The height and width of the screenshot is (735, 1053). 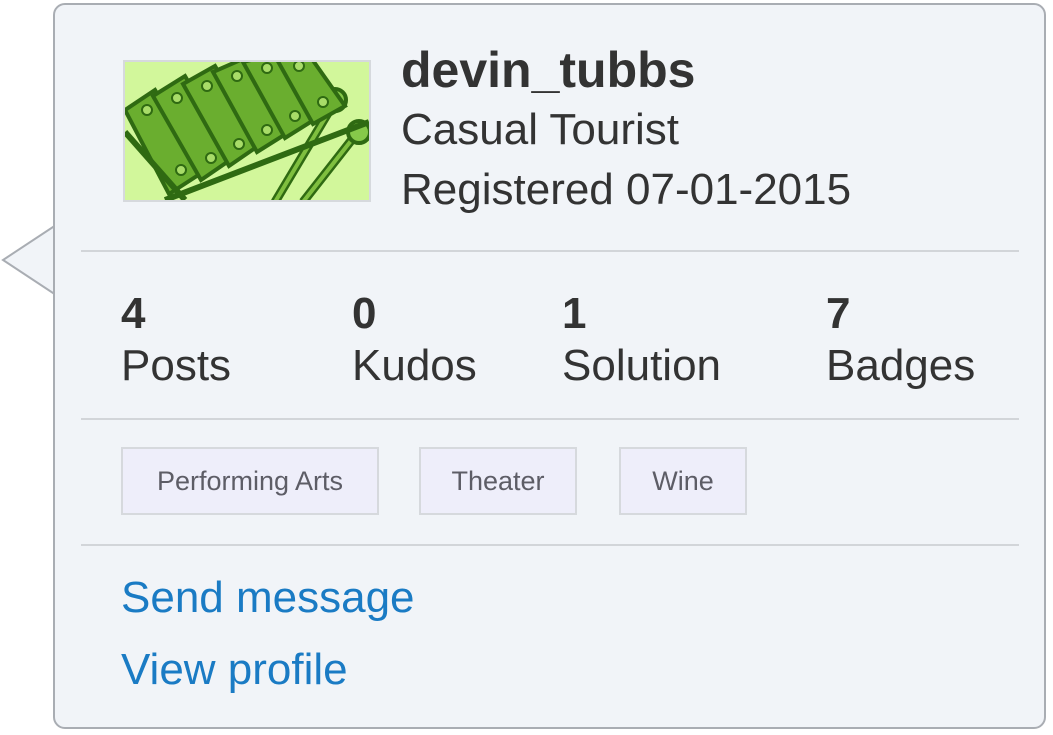 I want to click on stat-badges: 7 Badges, so click(x=900, y=341).